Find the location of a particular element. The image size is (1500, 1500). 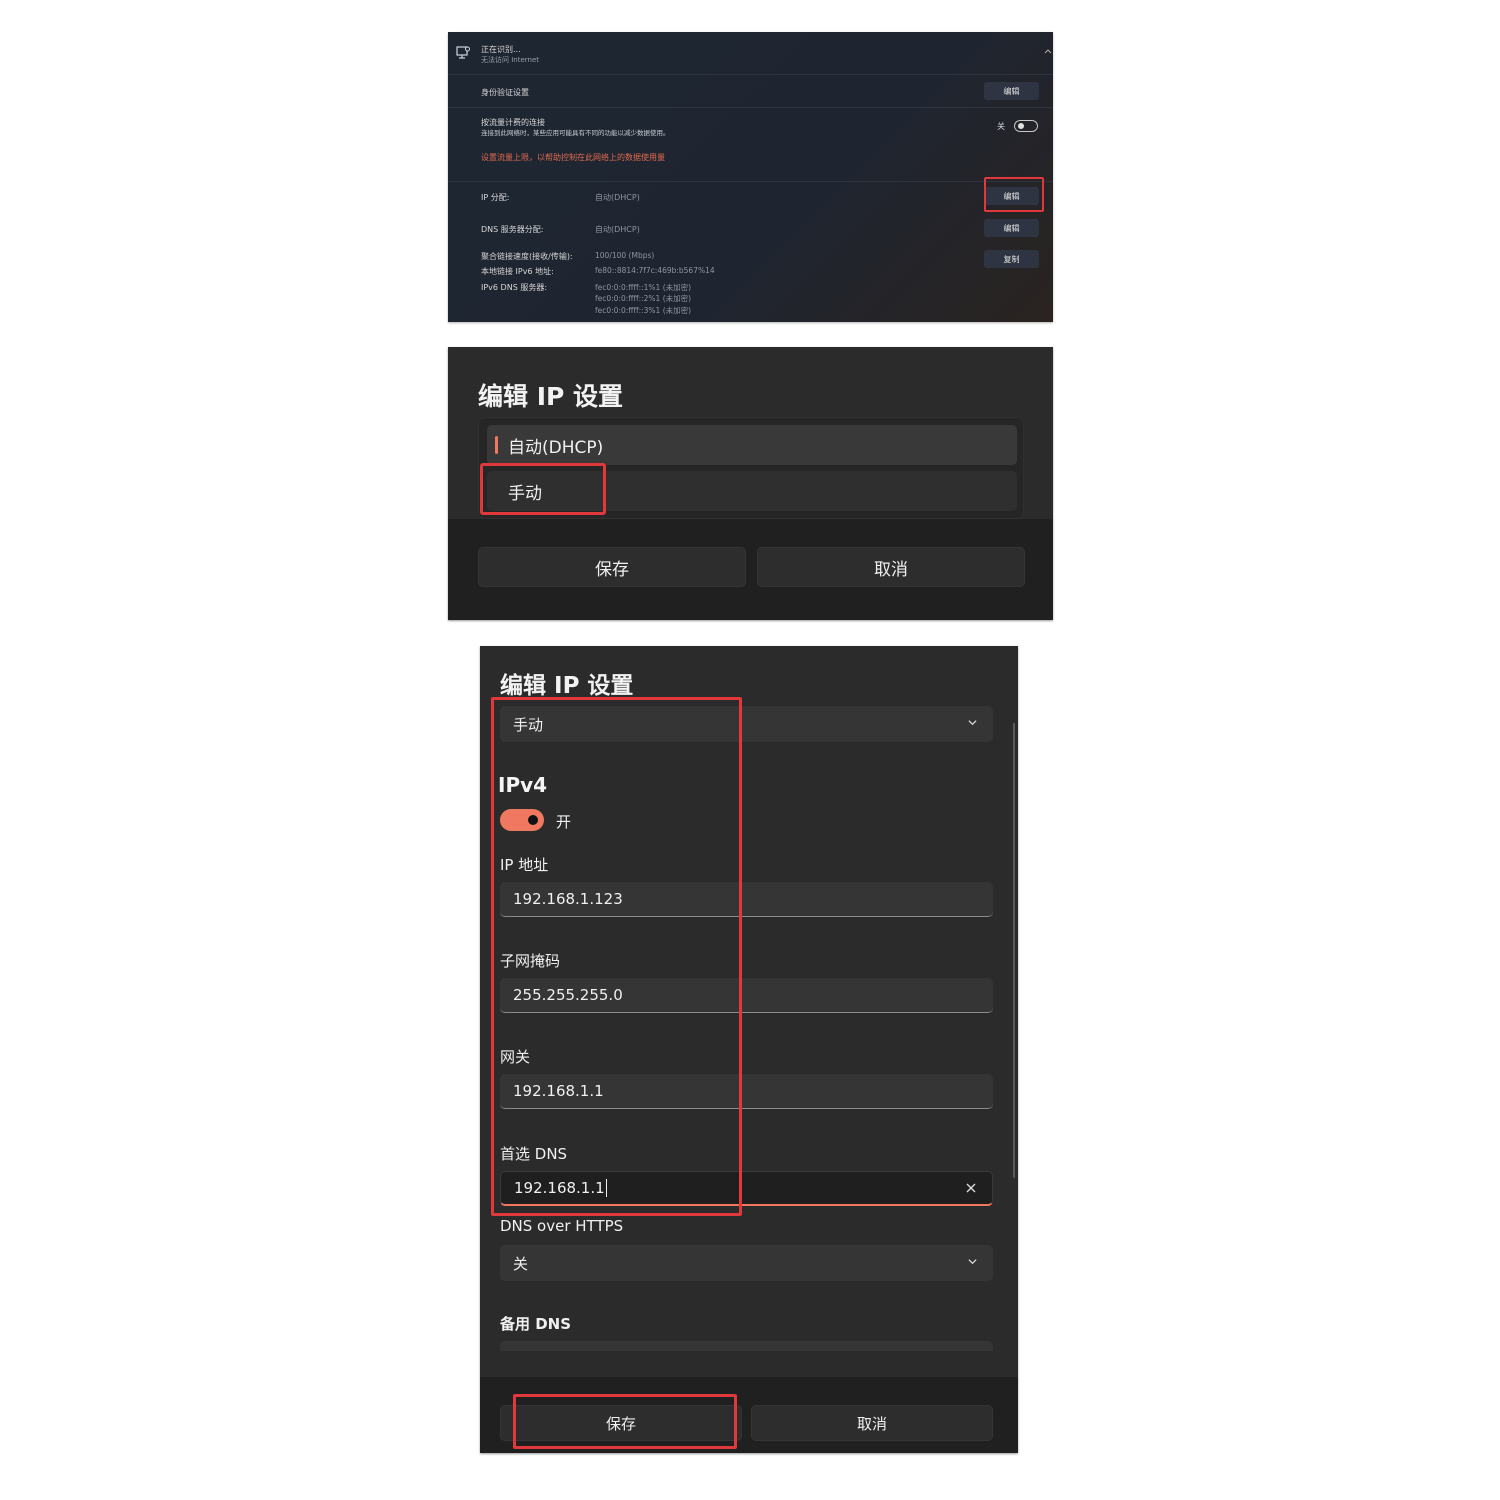

link-speed-label: 聚合链接速度(接收/传输): is located at coordinates (527, 256).